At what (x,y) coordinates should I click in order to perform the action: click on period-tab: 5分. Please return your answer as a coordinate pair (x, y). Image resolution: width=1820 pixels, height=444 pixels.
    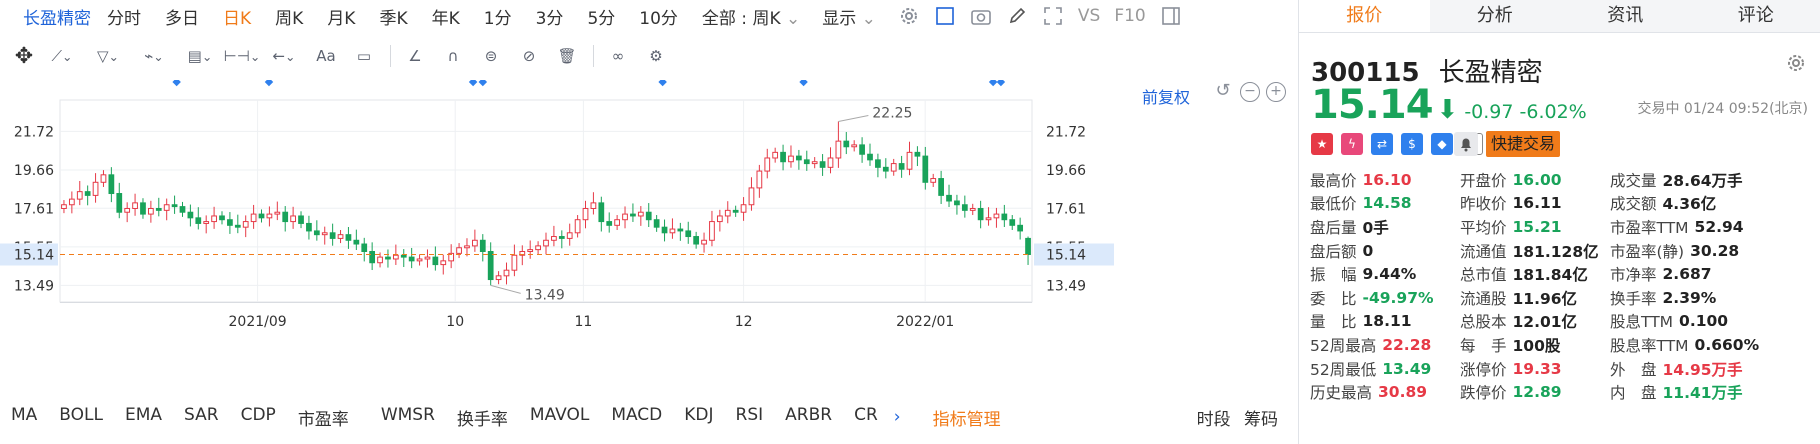
    Looking at the image, I should click on (601, 16).